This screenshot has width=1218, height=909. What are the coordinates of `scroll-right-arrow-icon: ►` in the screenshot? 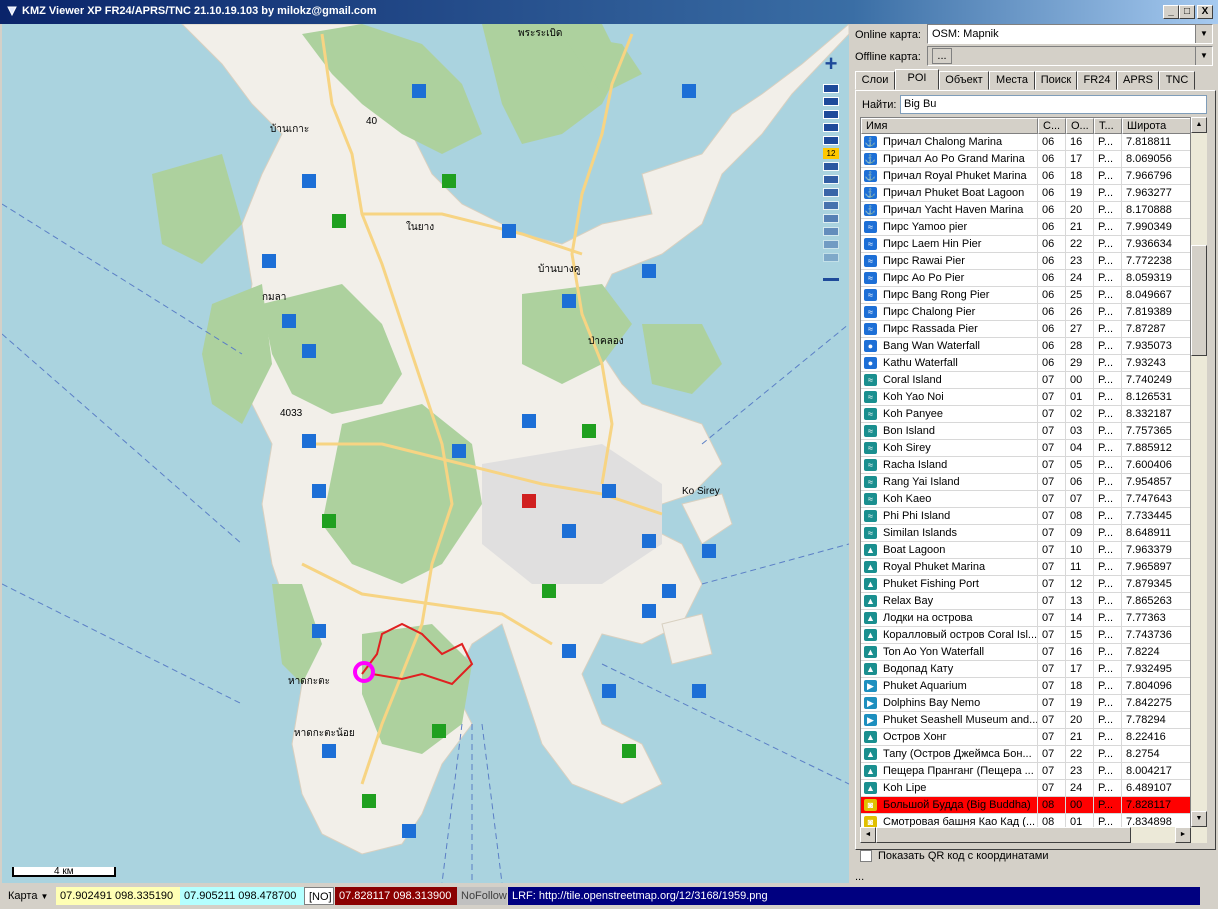 It's located at (1183, 835).